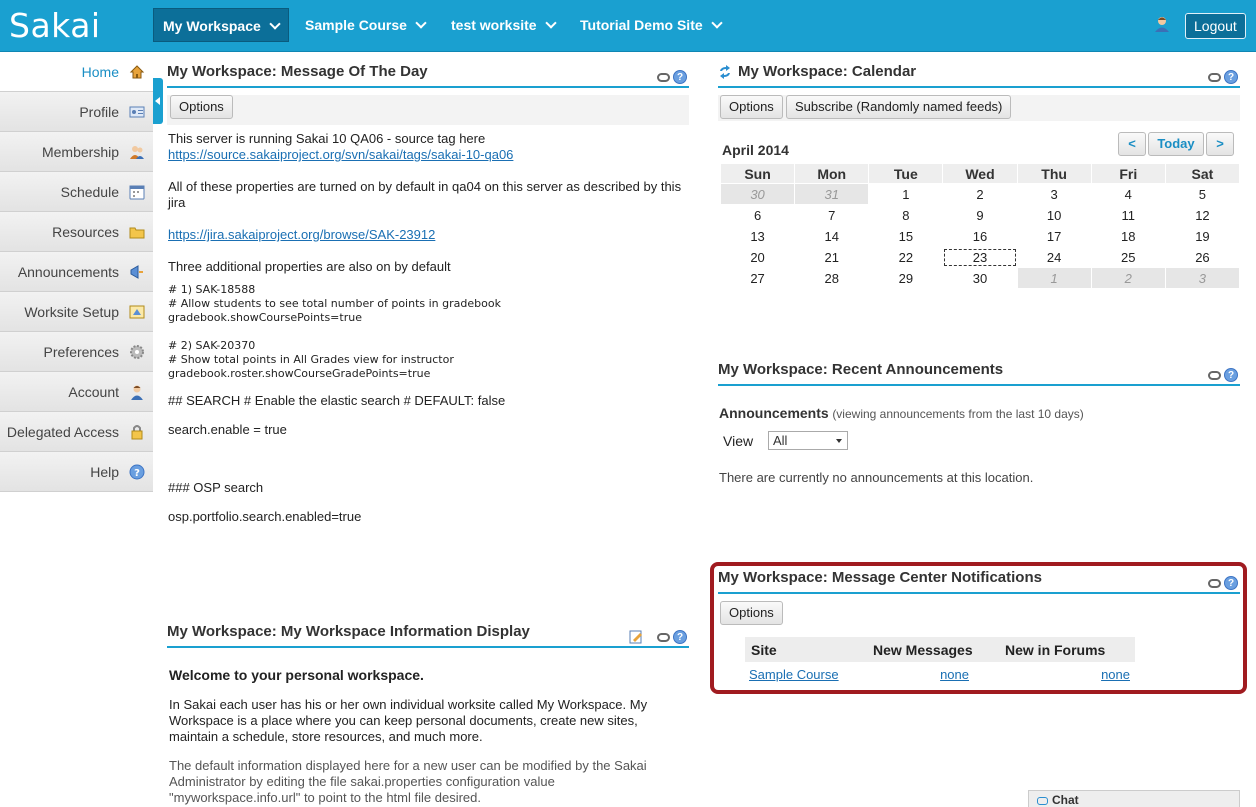  What do you see at coordinates (55, 25) in the screenshot?
I see `sakai-logo: Sakai` at bounding box center [55, 25].